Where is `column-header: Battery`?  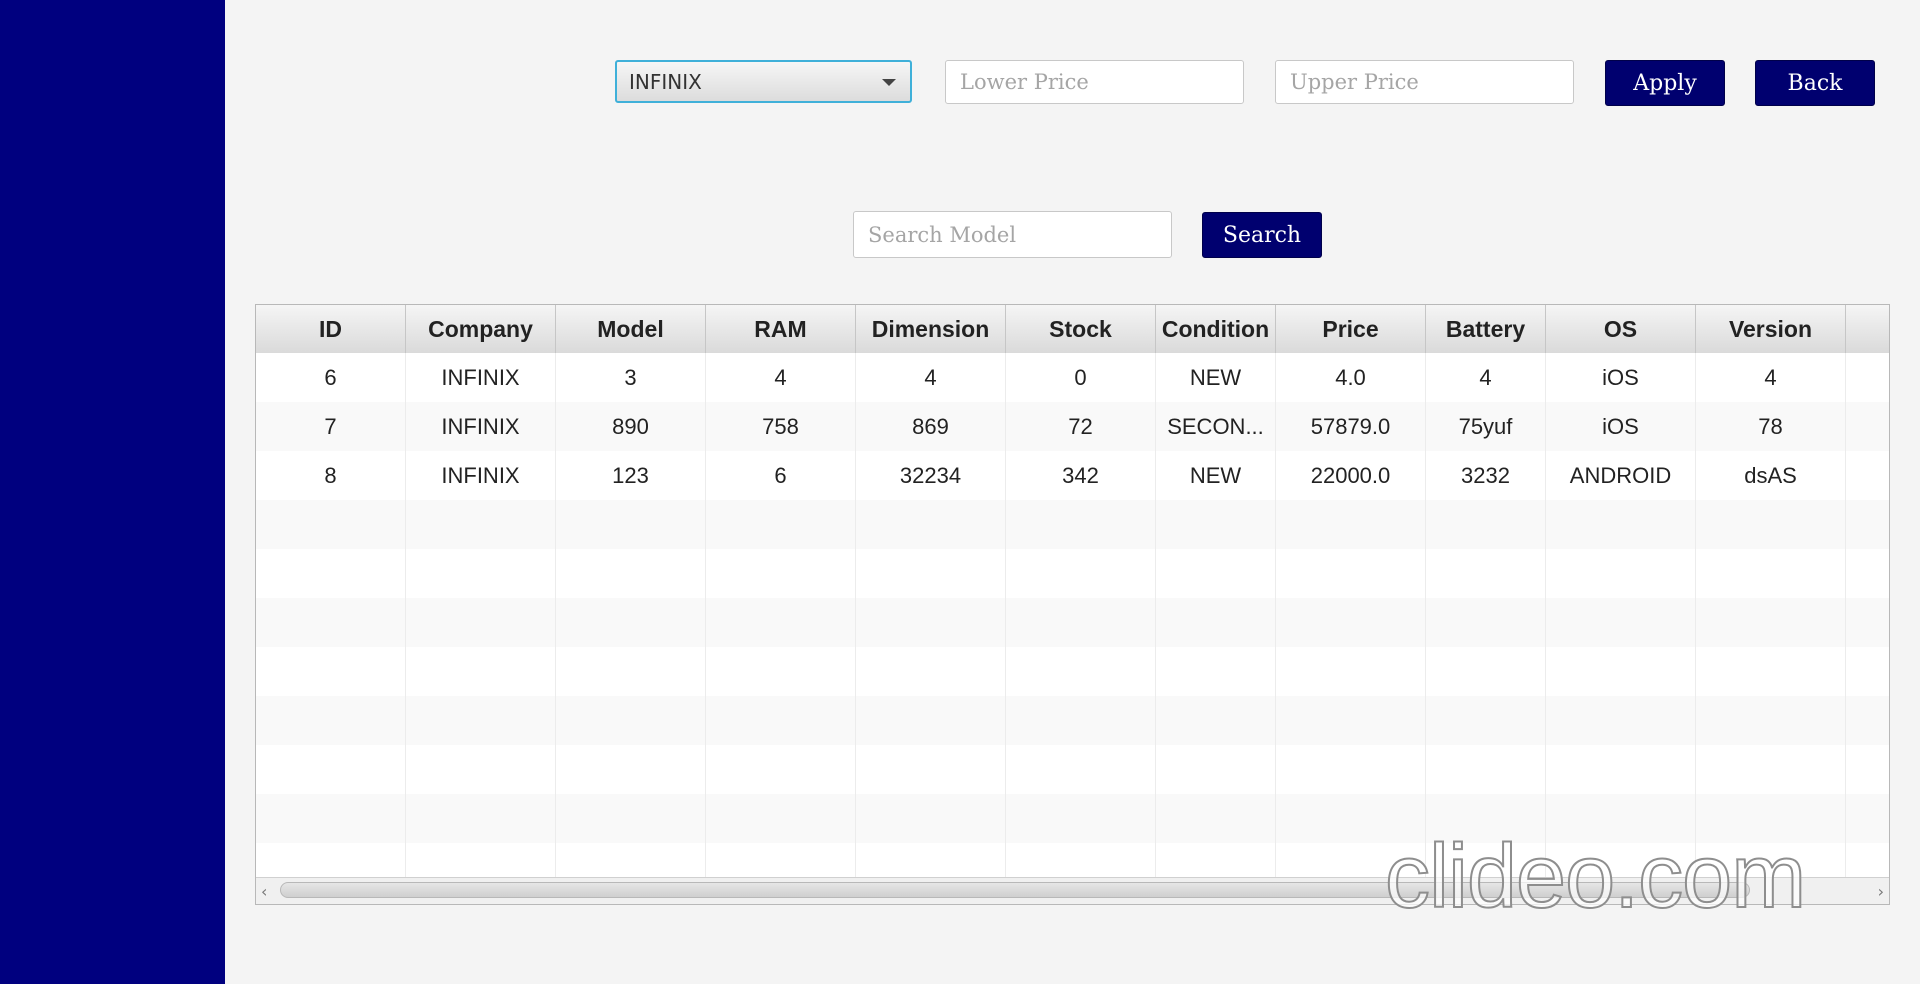 column-header: Battery is located at coordinates (1486, 329).